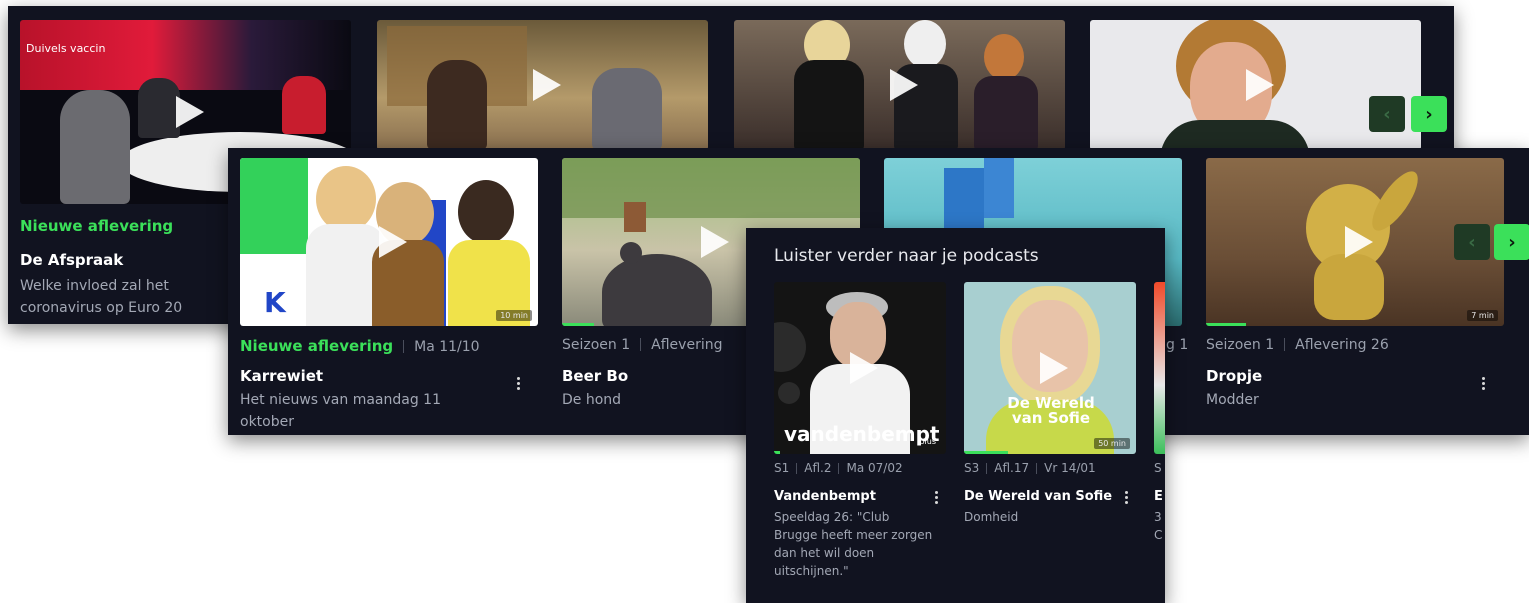 The height and width of the screenshot is (603, 1529). What do you see at coordinates (838, 468) in the screenshot?
I see `podcast-meta: S1 Afl.2 Ma 07/02` at bounding box center [838, 468].